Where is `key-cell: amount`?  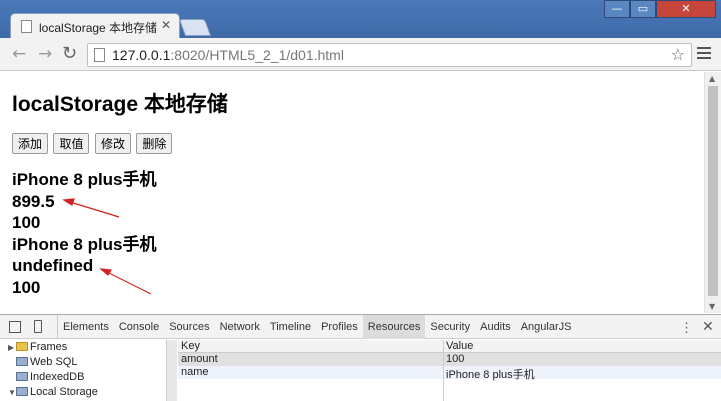
key-cell: amount is located at coordinates (199, 359).